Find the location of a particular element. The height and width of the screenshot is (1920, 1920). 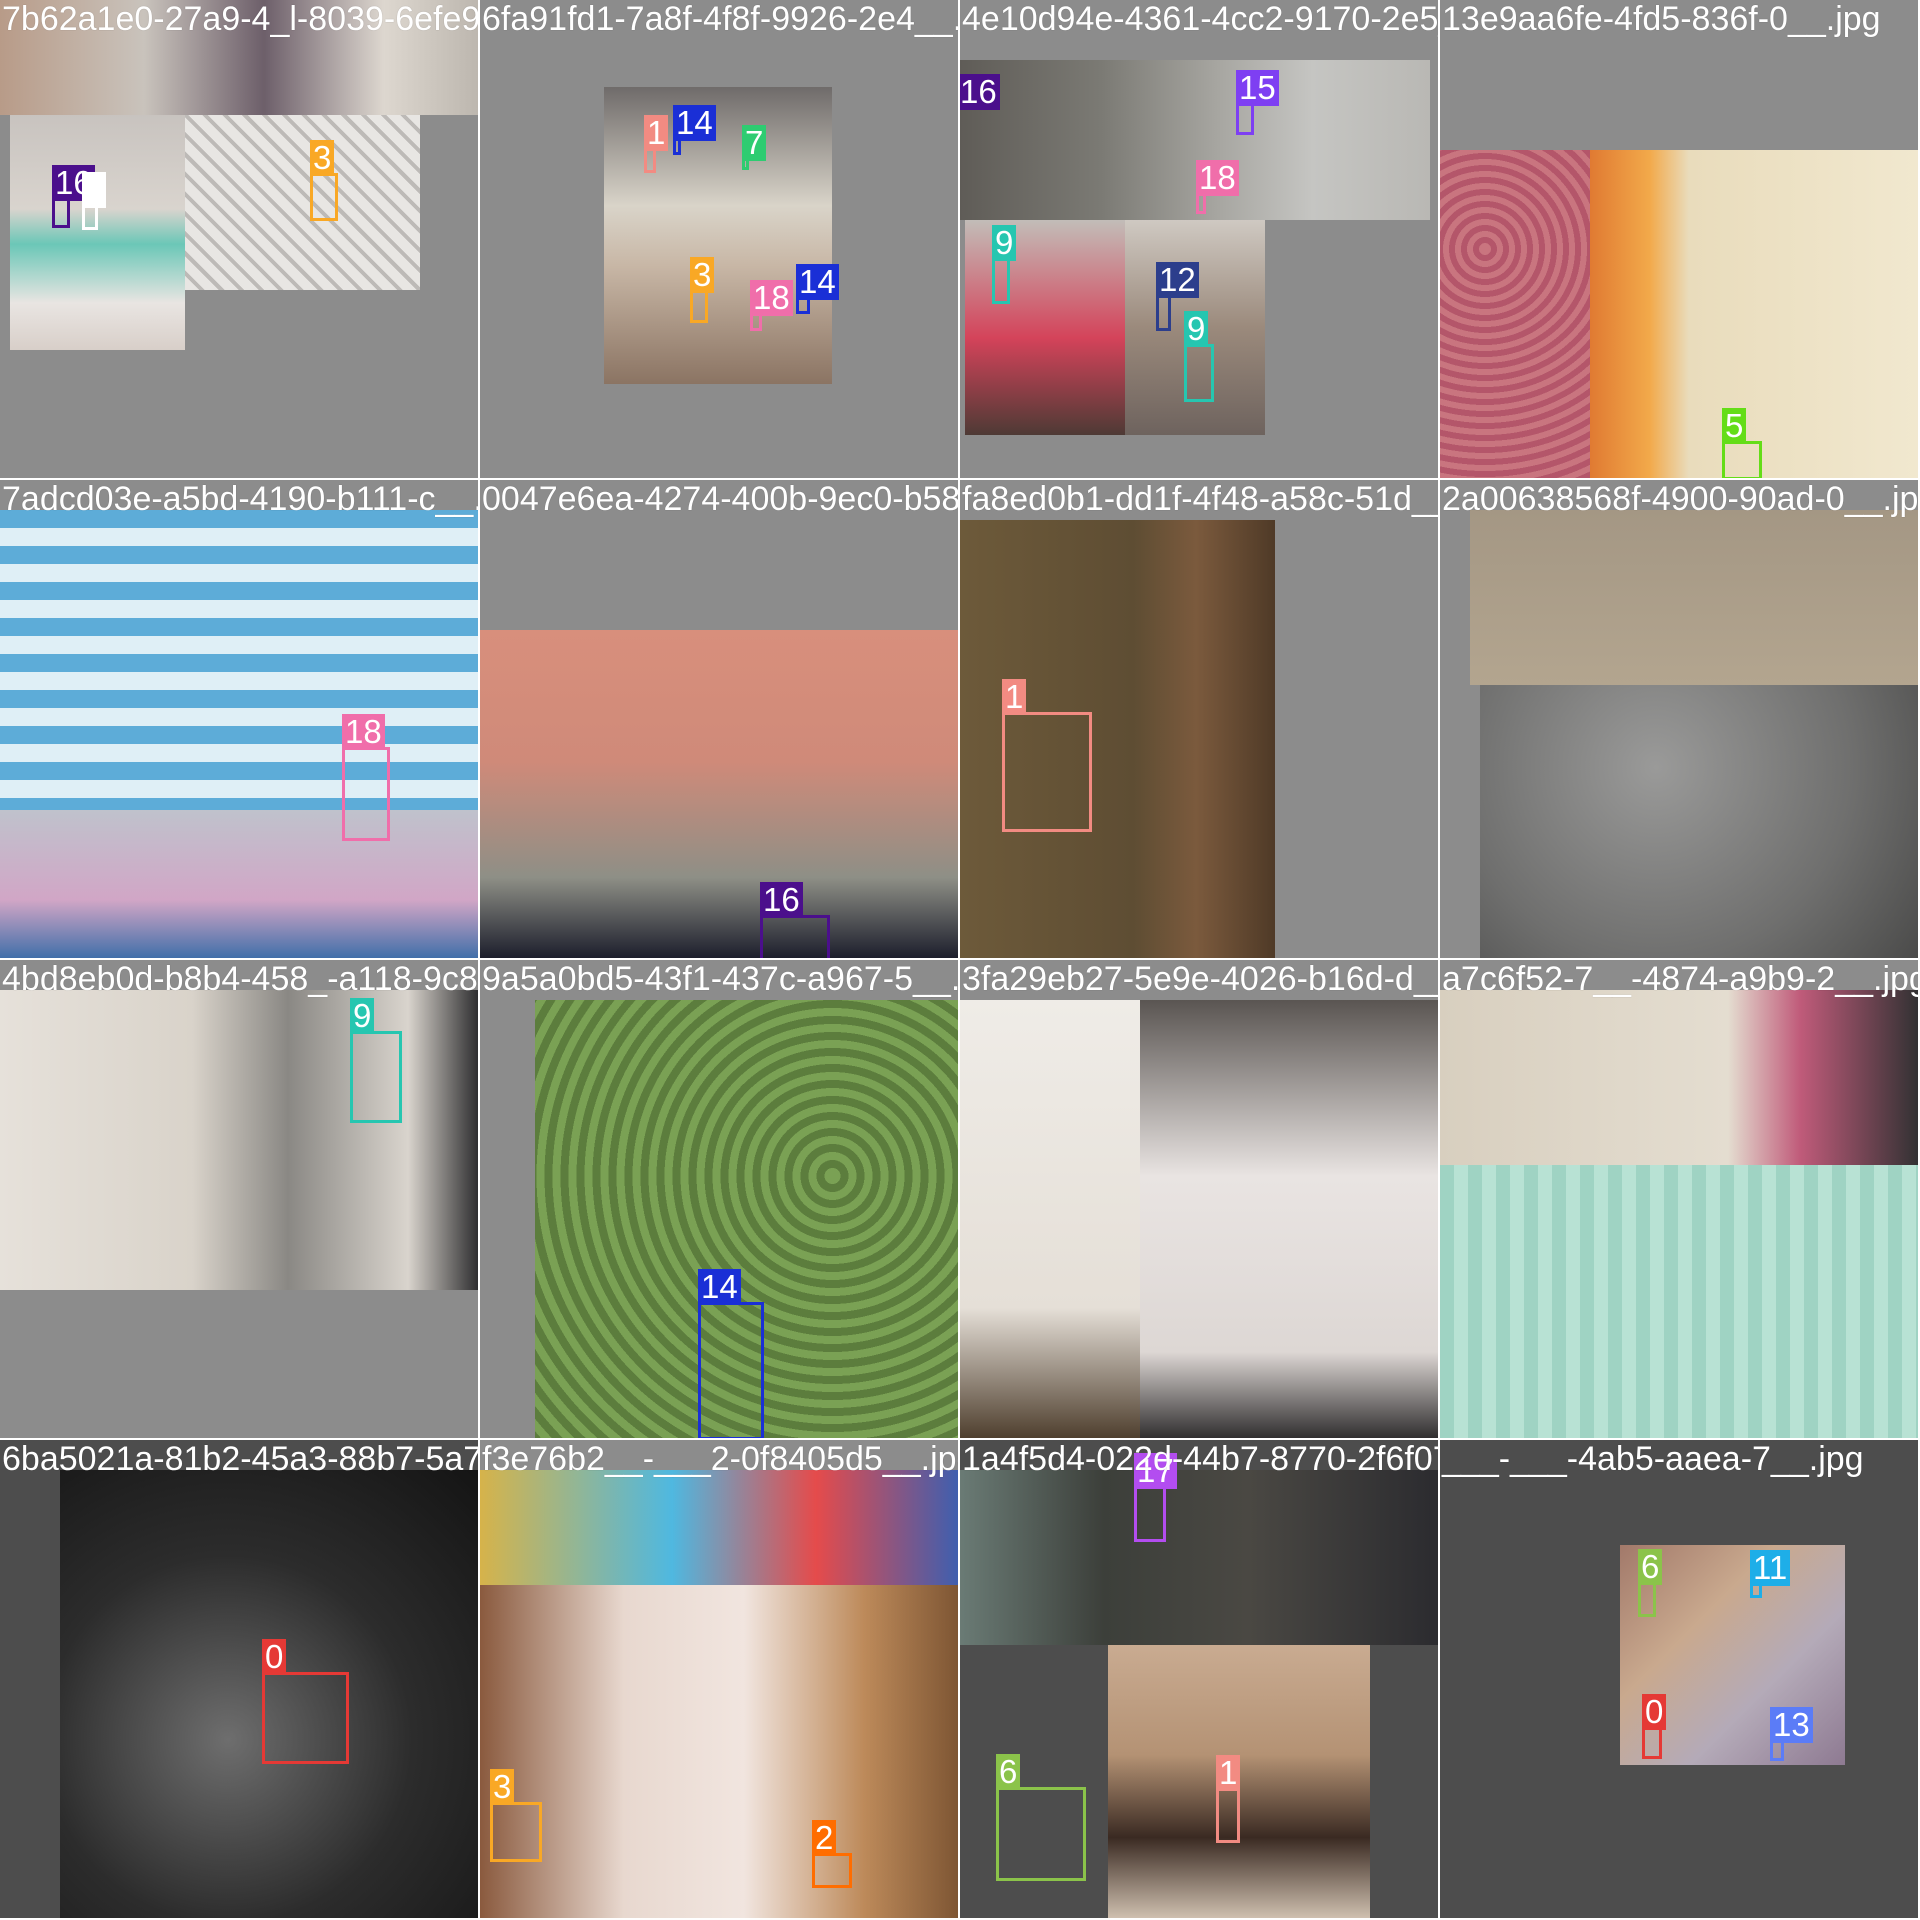

tile-filename: 7b62a1e0-27a9-4_l-8039-6efe9fcd19a51.jpg is located at coordinates (241, 19).